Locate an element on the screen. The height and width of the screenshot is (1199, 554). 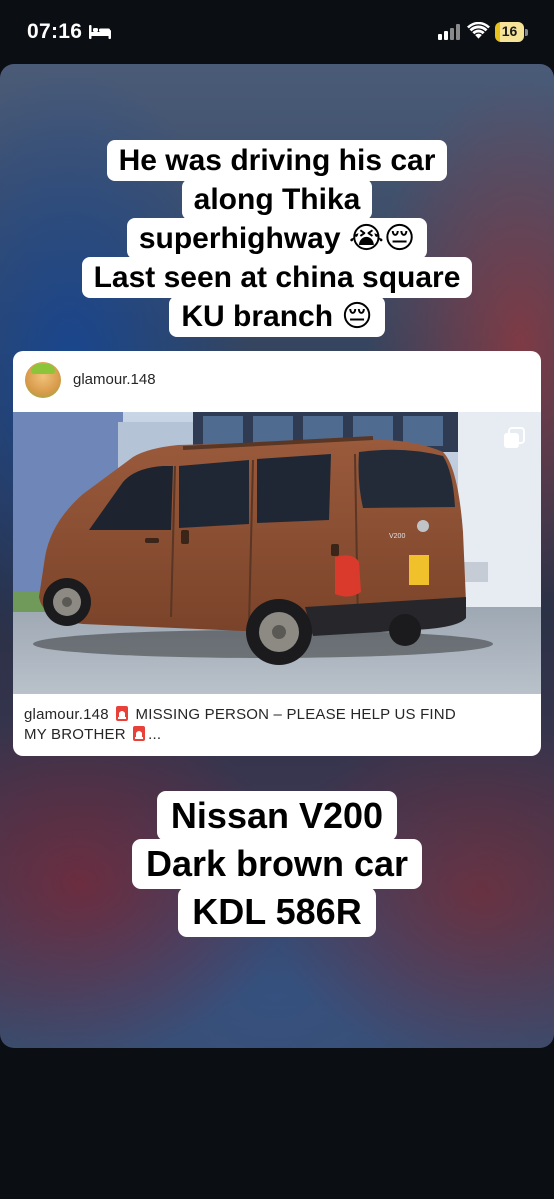
bottom-area is located at coordinates (277, 1123).